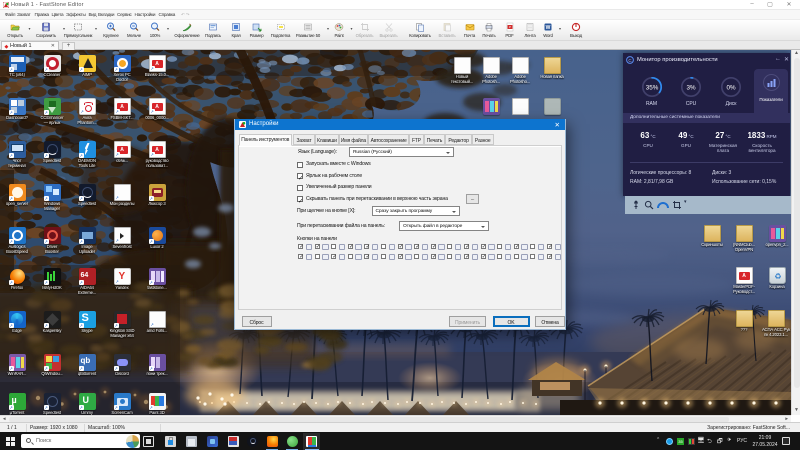 The width and height of the screenshot is (800, 450). I want to click on svg-text: P, so click(509, 27).